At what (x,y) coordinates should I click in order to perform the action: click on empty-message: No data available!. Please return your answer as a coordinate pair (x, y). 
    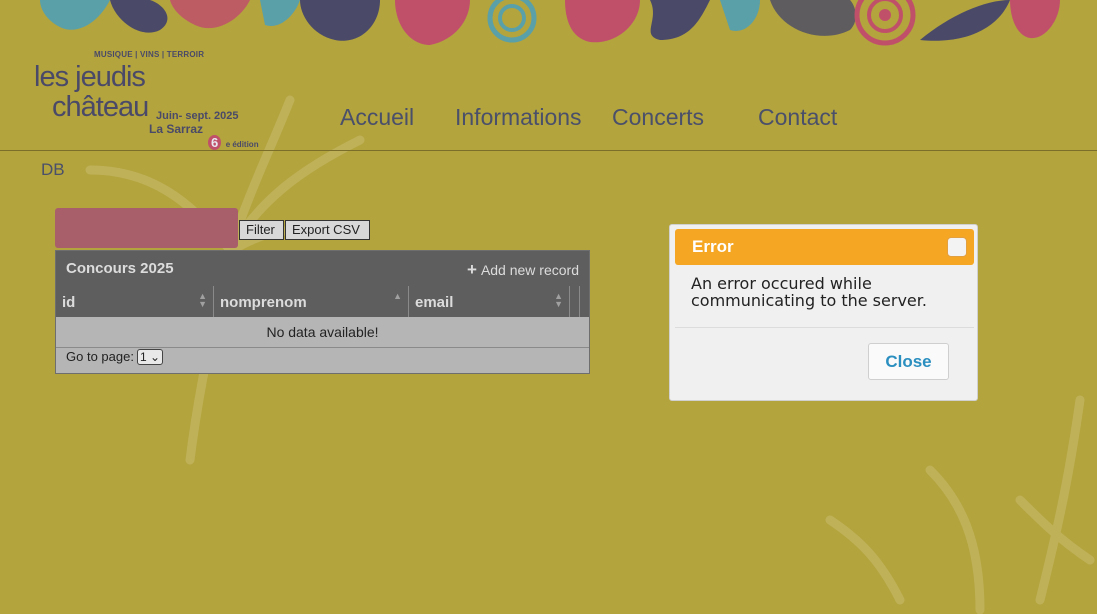
    Looking at the image, I should click on (322, 332).